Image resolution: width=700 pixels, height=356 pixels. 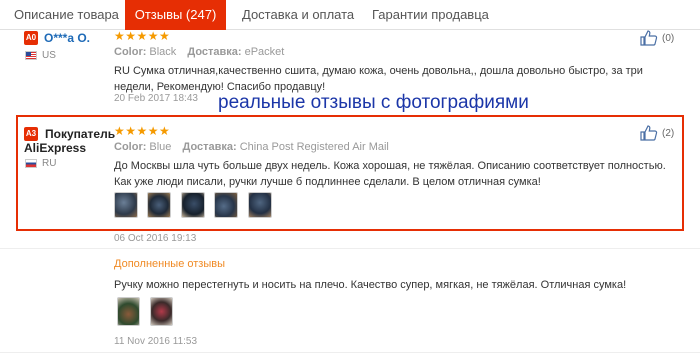 What do you see at coordinates (314, 147) in the screenshot?
I see `delivery-value: China Post Registered Air Mail` at bounding box center [314, 147].